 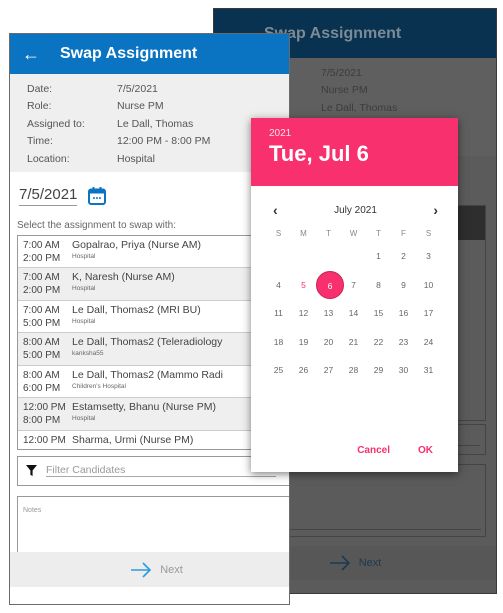 I want to click on calendar-day: 8, so click(x=378, y=285).